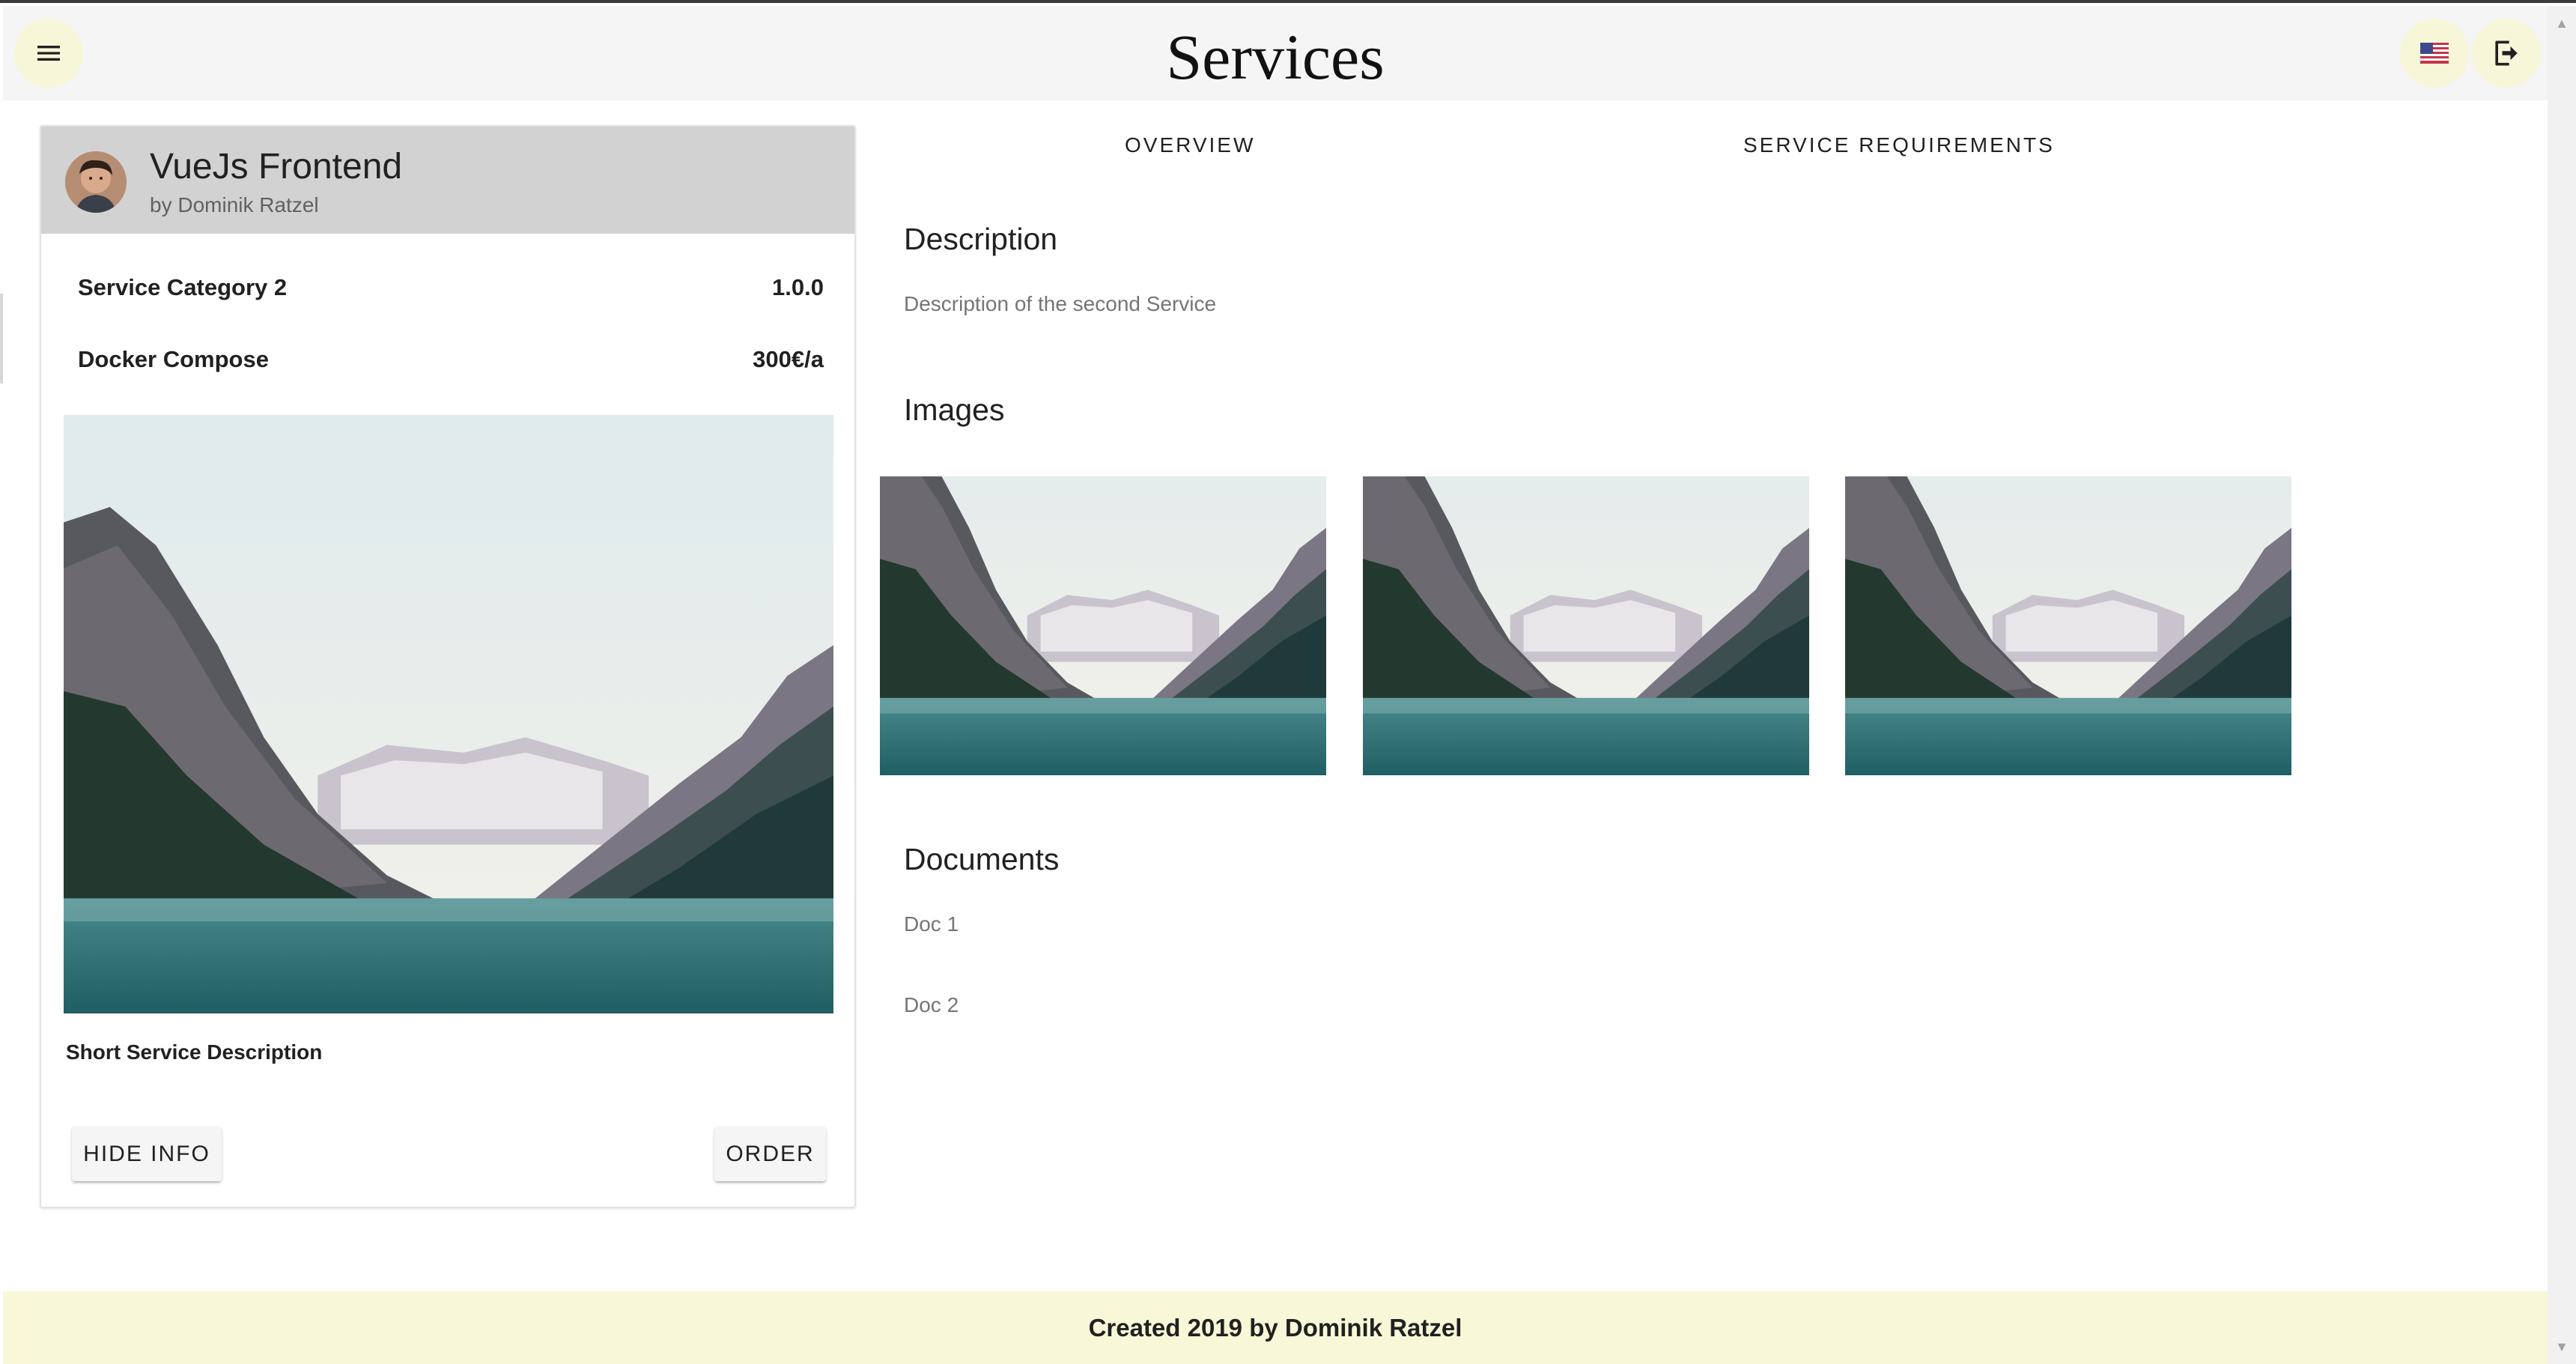 The height and width of the screenshot is (1364, 2576). I want to click on service-author: by Dominik Ratzel, so click(234, 204).